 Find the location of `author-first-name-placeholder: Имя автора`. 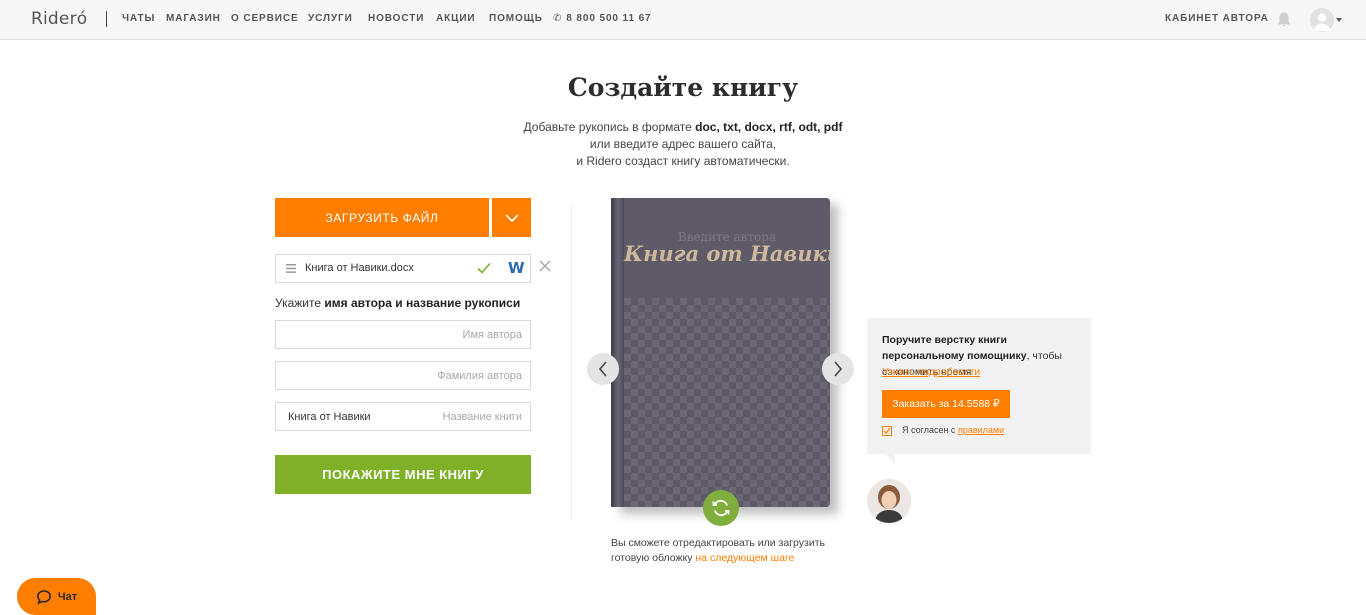

author-first-name-placeholder: Имя автора is located at coordinates (492, 335).